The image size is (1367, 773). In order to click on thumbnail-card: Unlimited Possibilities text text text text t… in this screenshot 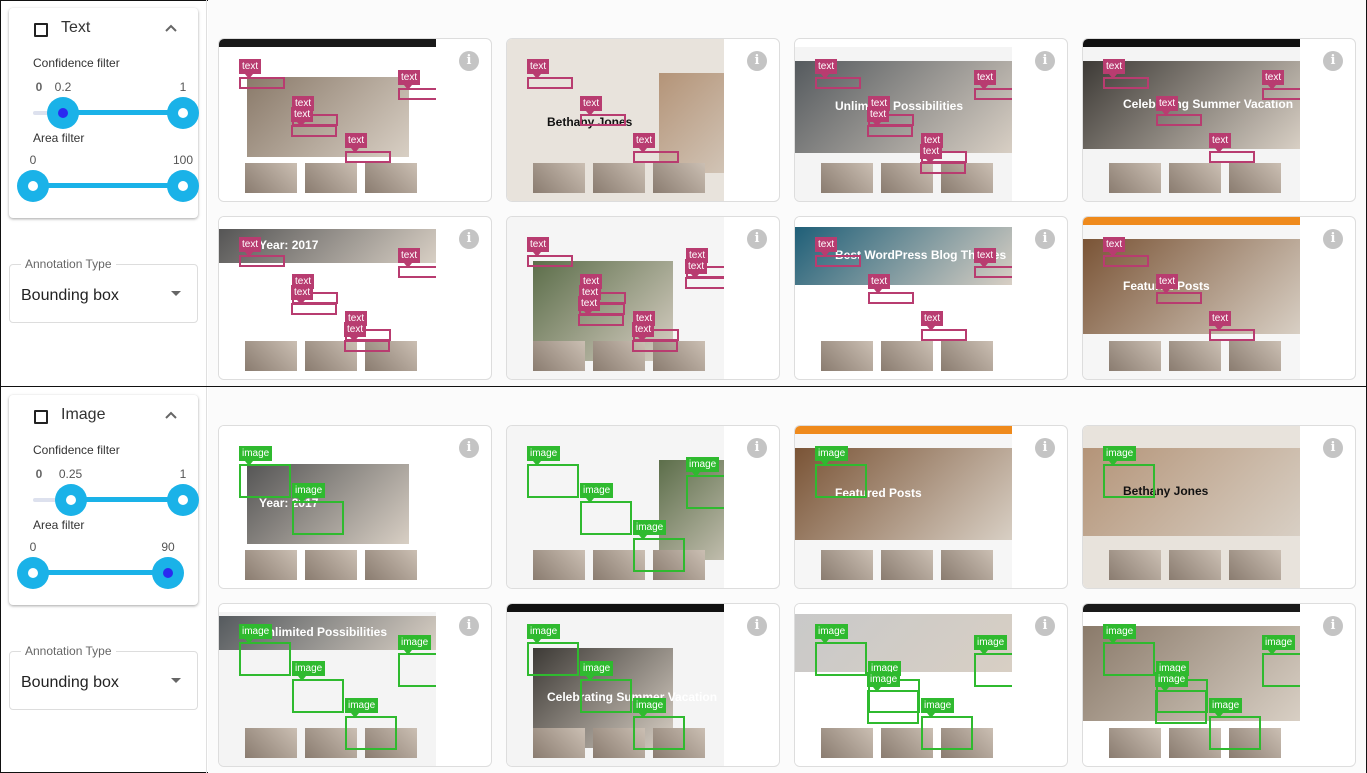, I will do `click(931, 120)`.